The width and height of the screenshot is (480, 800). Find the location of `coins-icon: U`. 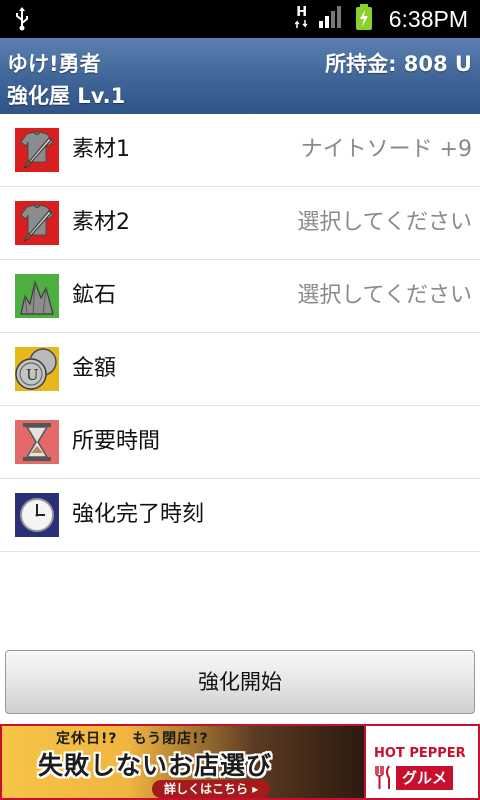

coins-icon: U is located at coordinates (37, 369).